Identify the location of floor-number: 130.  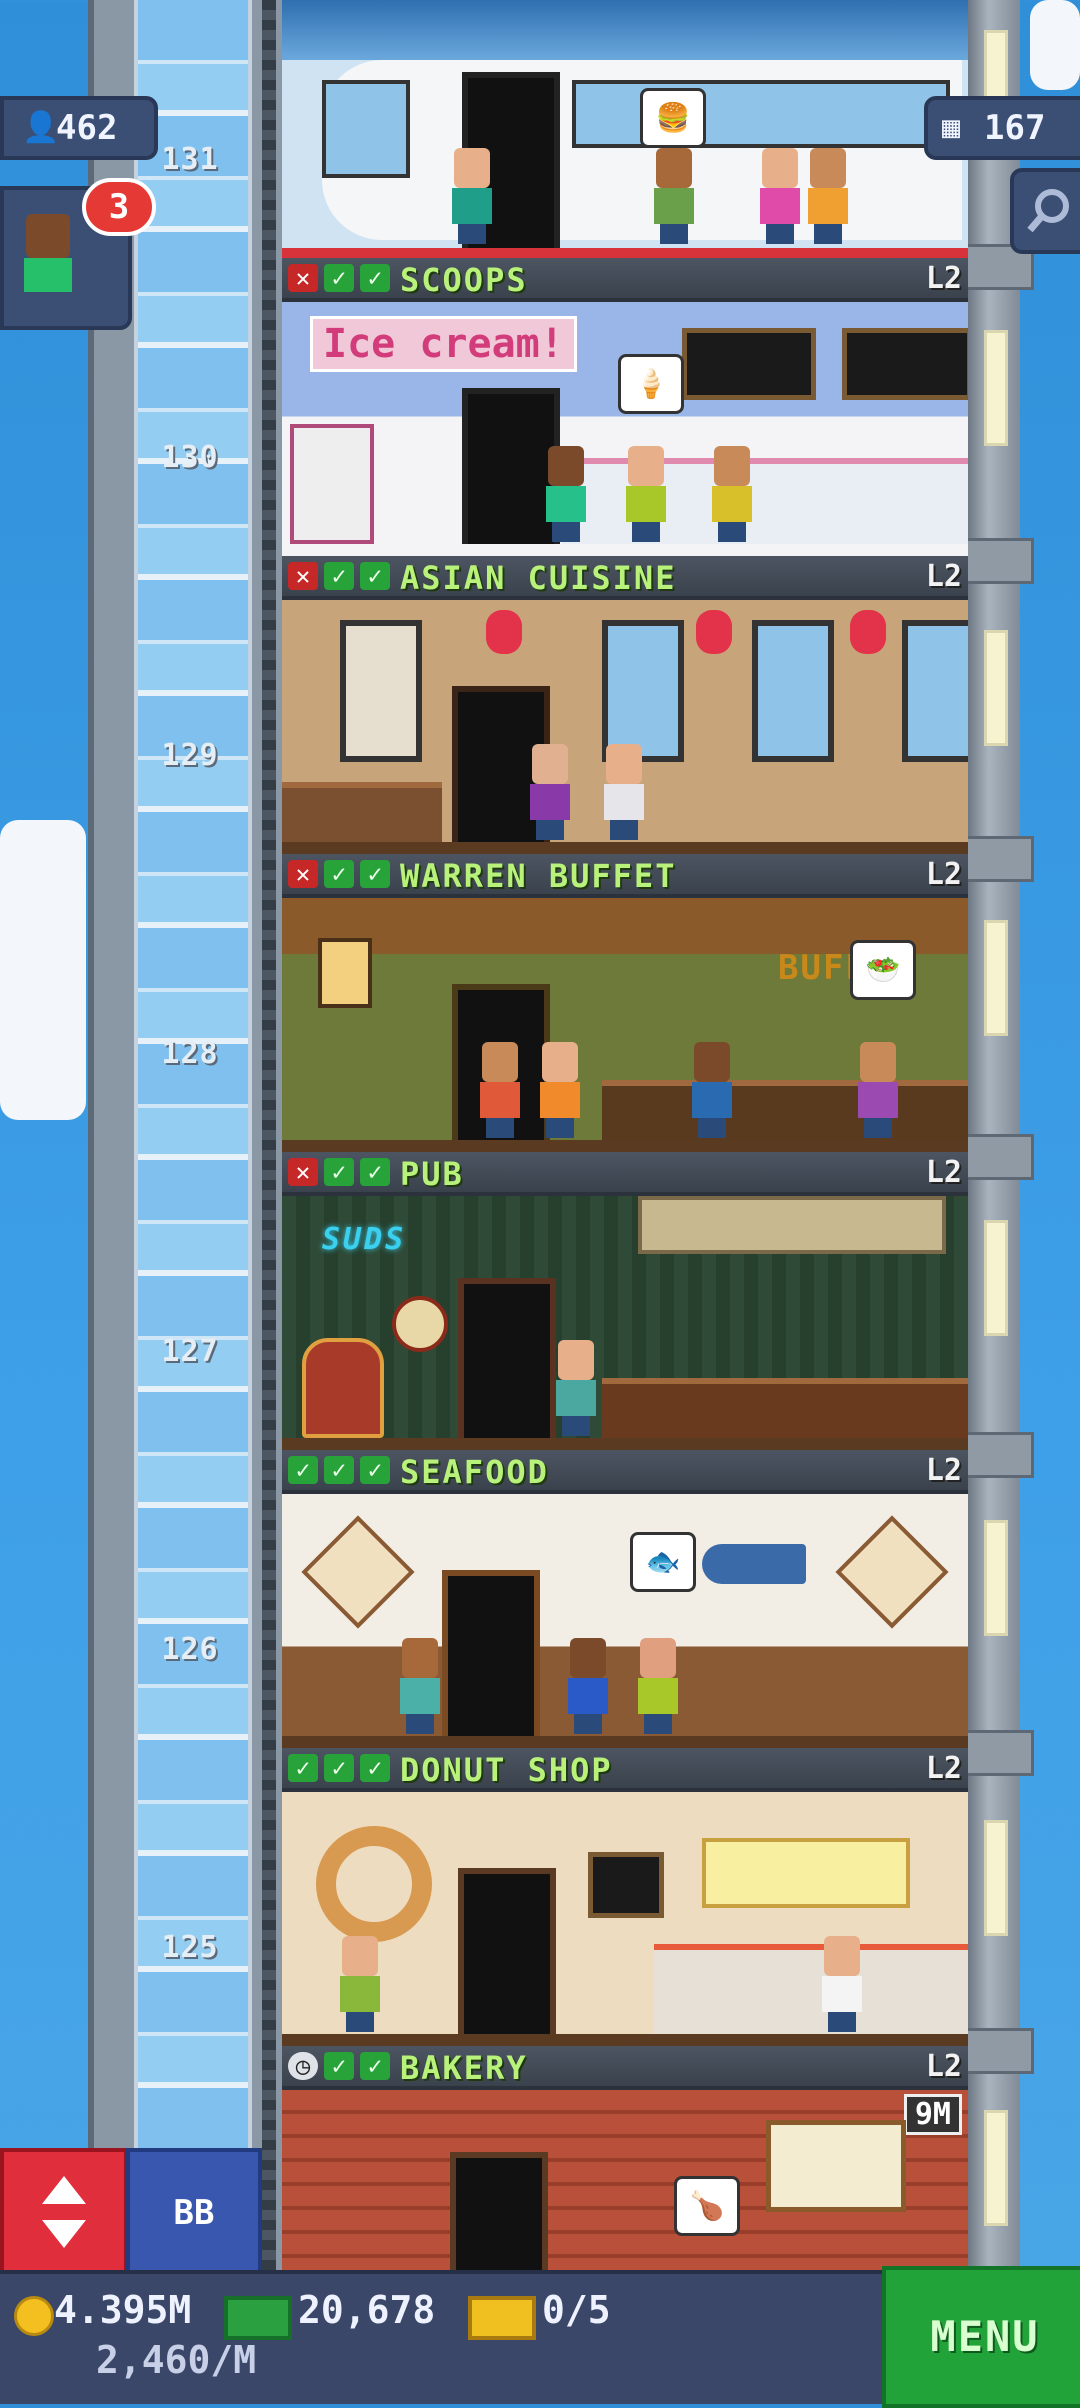
(190, 457).